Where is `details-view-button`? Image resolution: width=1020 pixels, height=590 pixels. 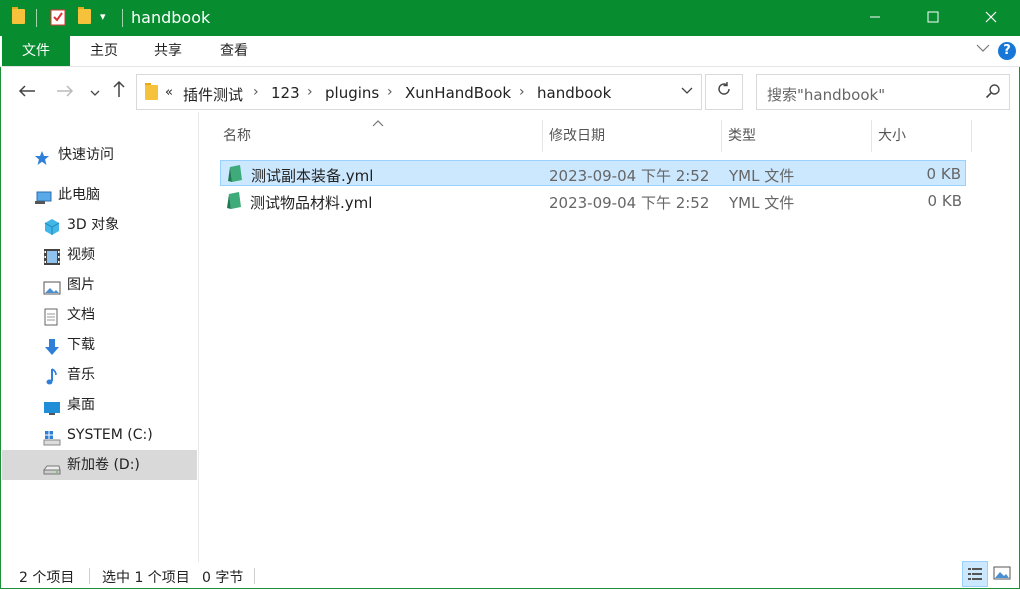
details-view-button is located at coordinates (975, 574).